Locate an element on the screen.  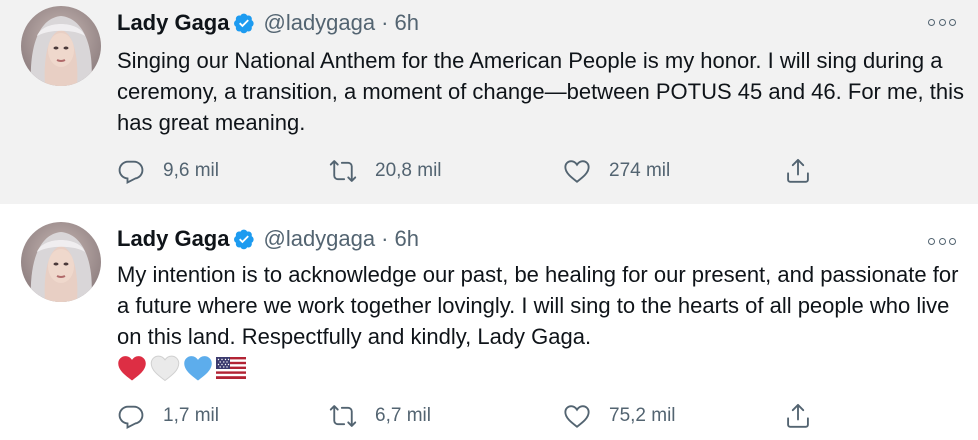
reply-count: 1,7 mil is located at coordinates (191, 415).